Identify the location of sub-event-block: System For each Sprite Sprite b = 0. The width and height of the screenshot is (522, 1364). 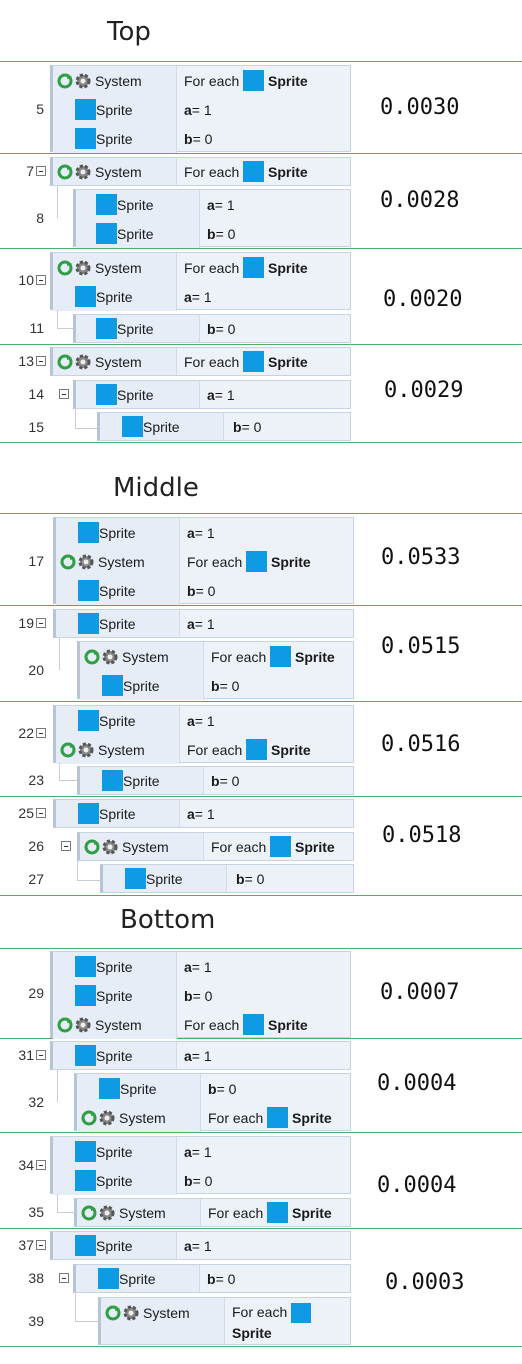
(215, 670).